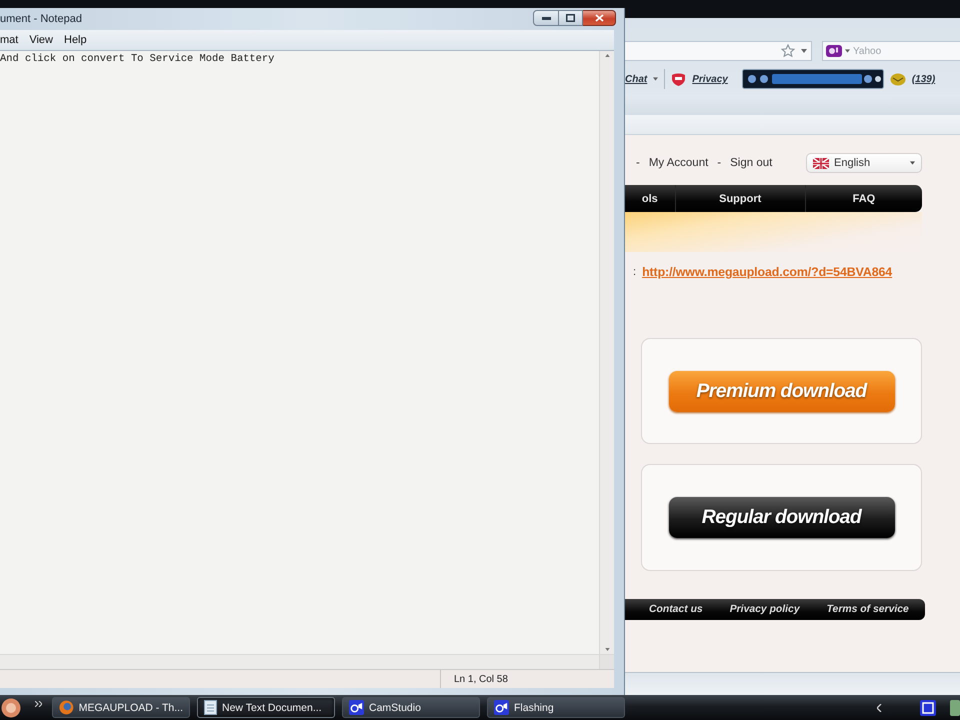 The height and width of the screenshot is (720, 960). I want to click on minimize-button, so click(546, 18).